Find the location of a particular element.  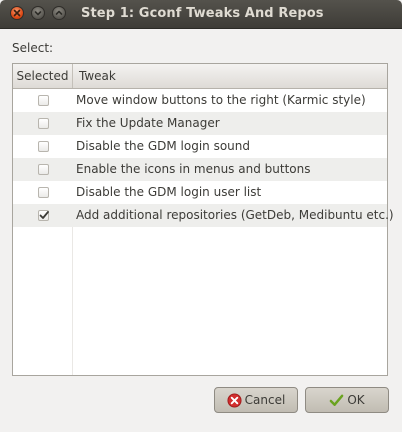

tweak-label: Enable the icons in menus and buttons is located at coordinates (193, 169).